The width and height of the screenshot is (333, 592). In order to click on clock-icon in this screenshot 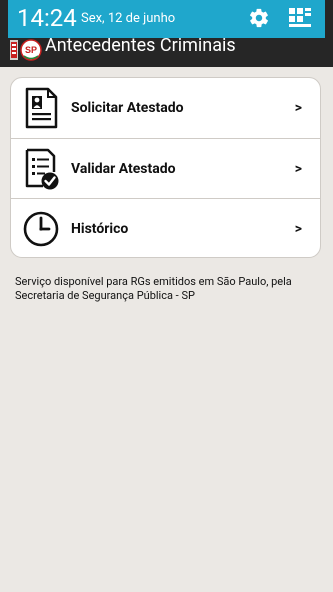, I will do `click(41, 229)`.